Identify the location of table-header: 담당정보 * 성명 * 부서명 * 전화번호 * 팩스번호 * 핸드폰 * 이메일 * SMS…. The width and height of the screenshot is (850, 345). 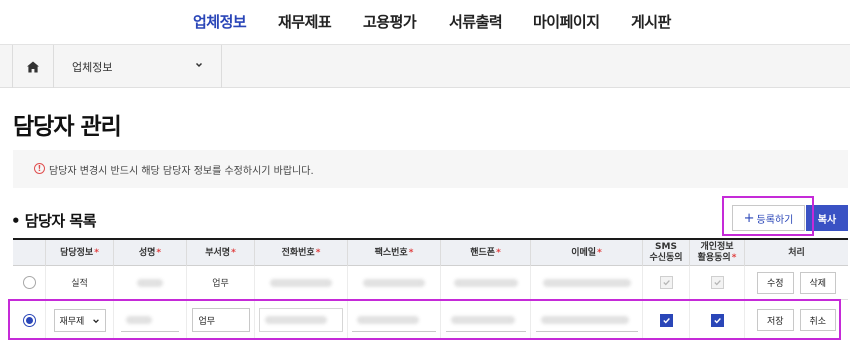
(430, 252).